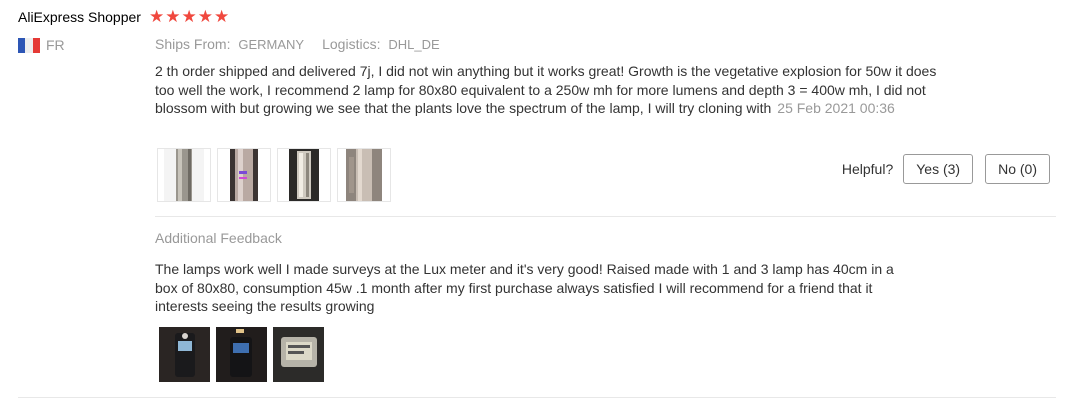  I want to click on review-date: 25 Feb 2021 00:36, so click(836, 108).